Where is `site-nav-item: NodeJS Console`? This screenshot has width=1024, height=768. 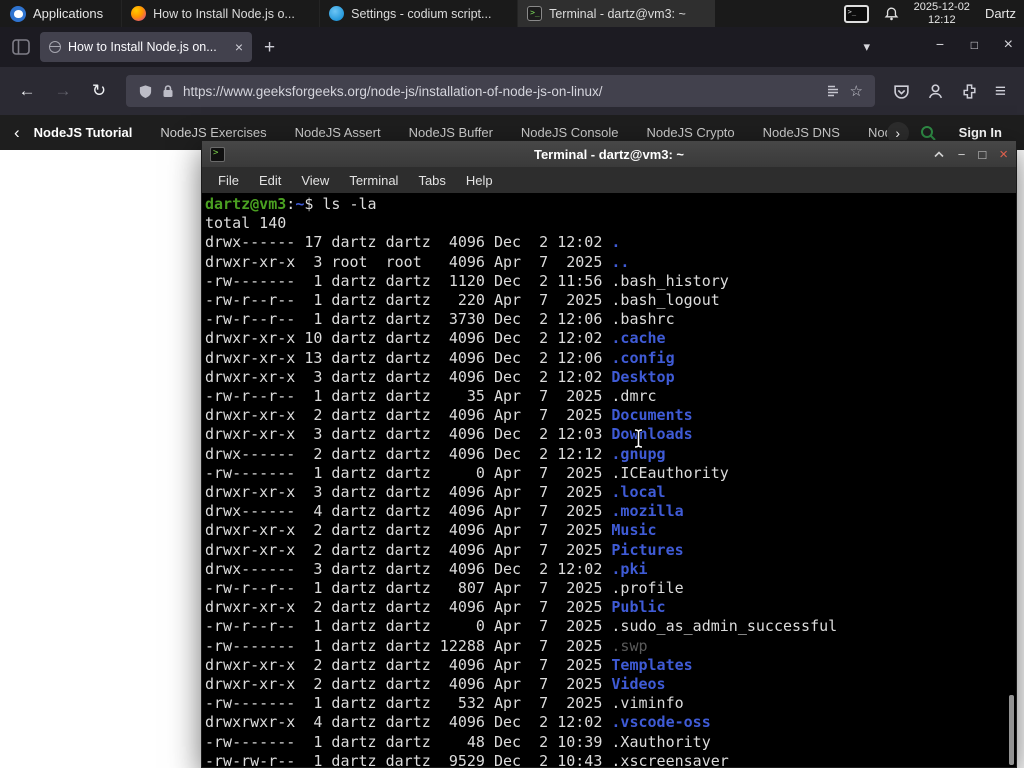
site-nav-item: NodeJS Console is located at coordinates (570, 132).